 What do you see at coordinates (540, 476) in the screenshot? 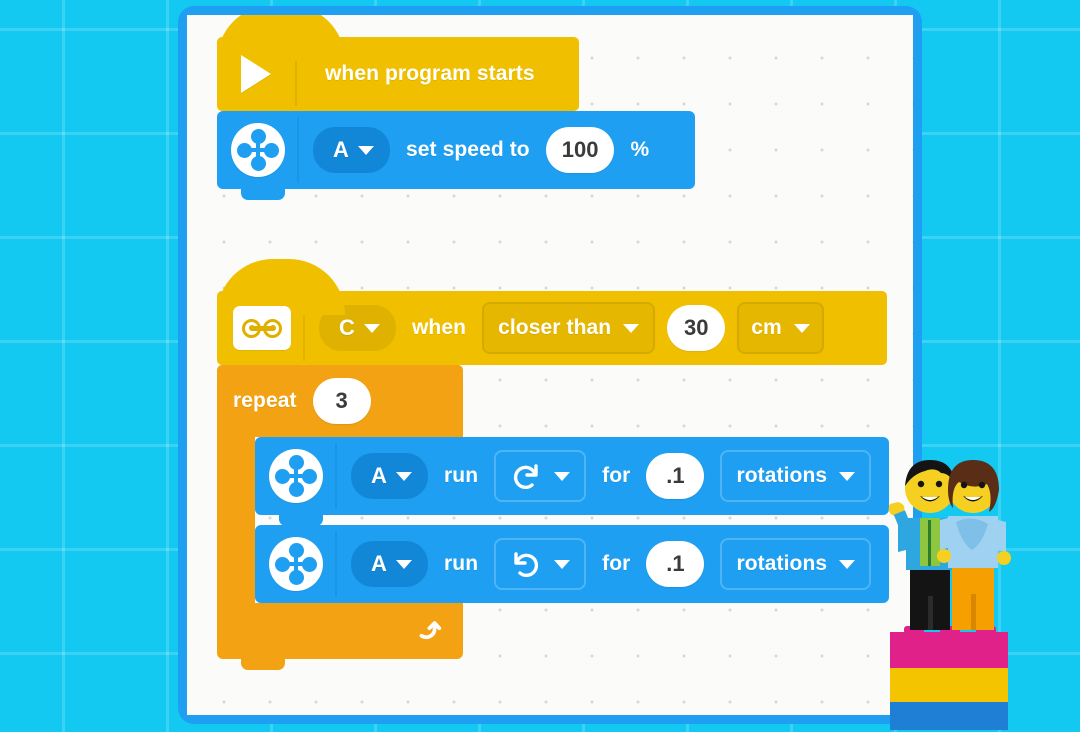
I see `direction-dropdown-clockwise` at bounding box center [540, 476].